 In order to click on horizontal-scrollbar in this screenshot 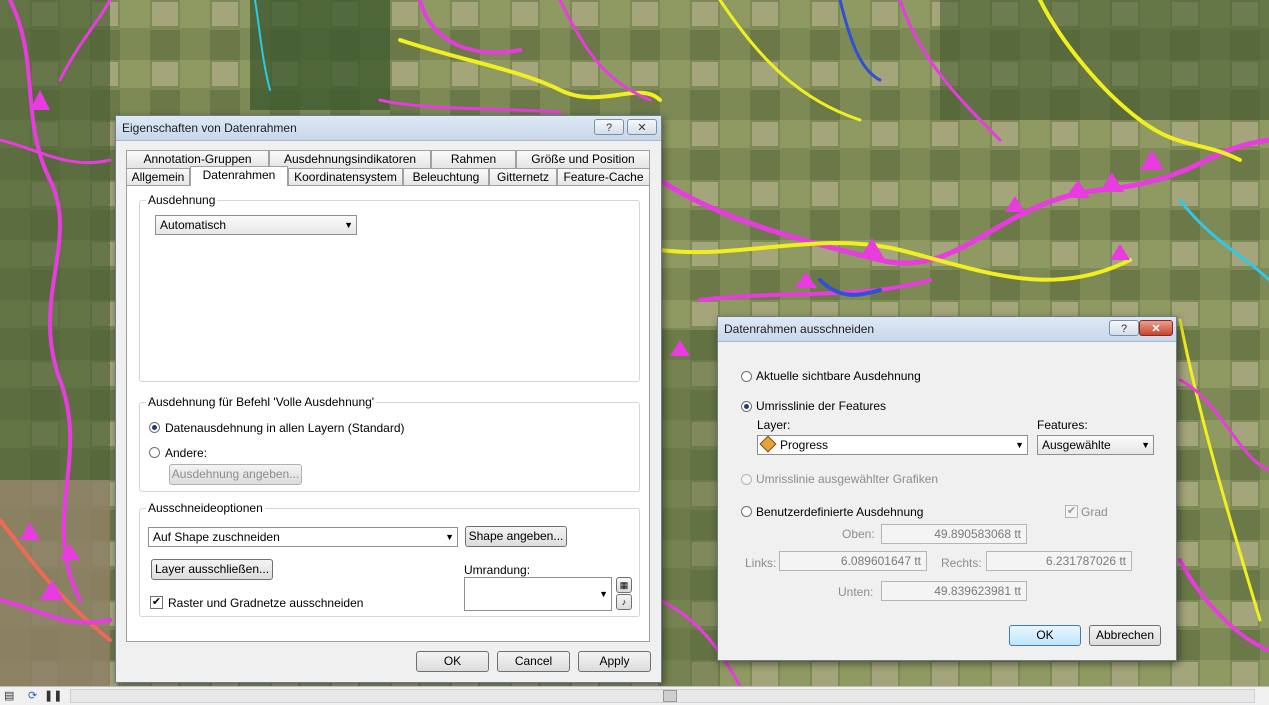, I will do `click(662, 696)`.